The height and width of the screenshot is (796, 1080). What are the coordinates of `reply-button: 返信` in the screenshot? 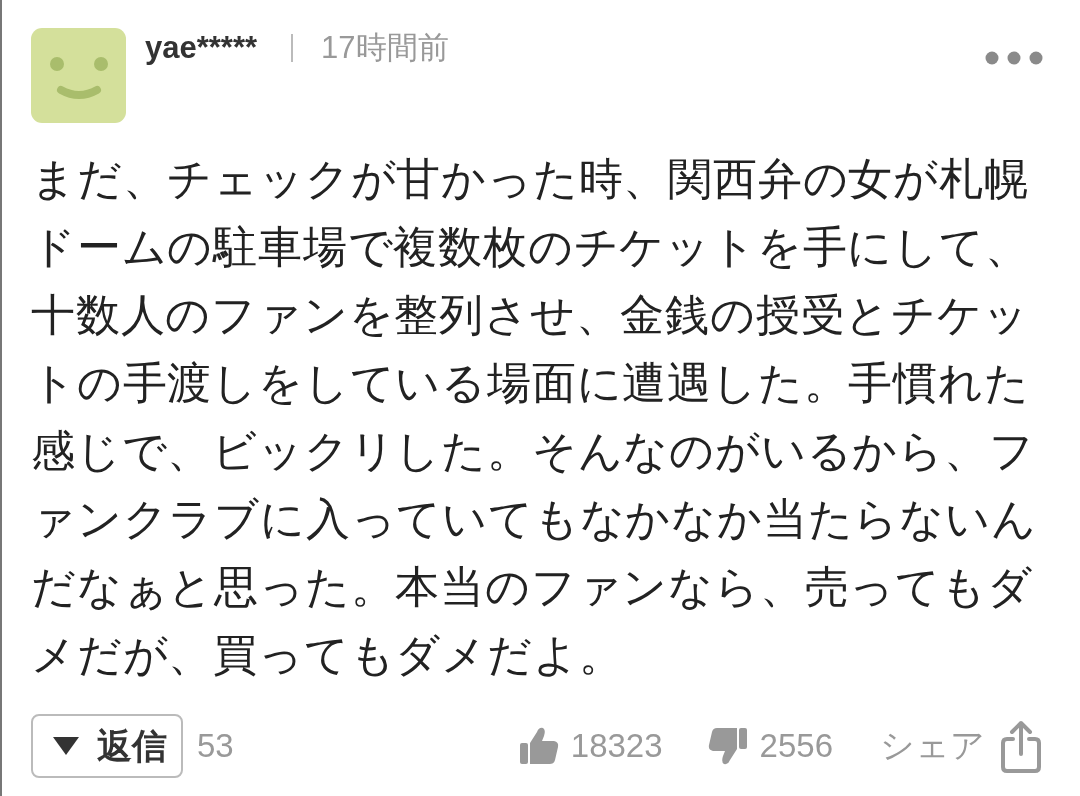 It's located at (107, 746).